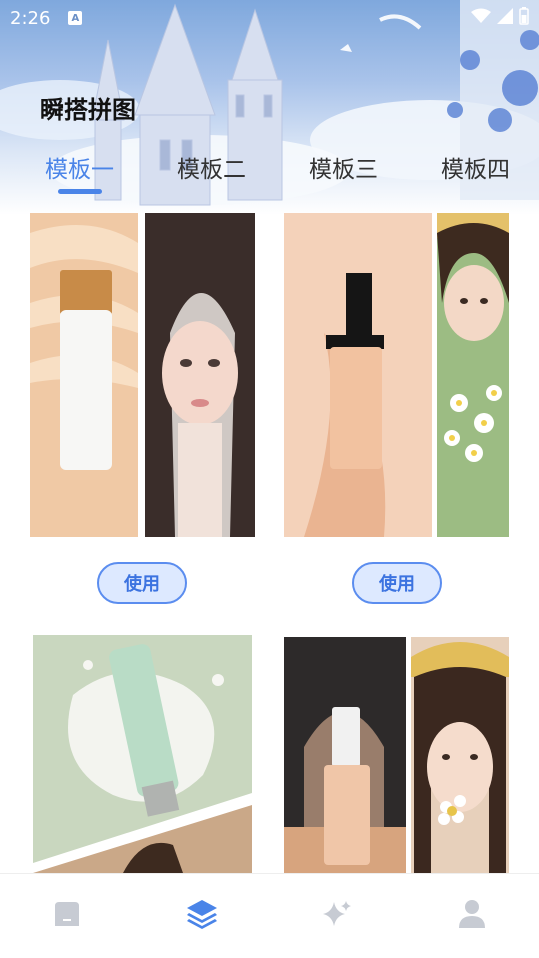  Describe the element at coordinates (524, 18) in the screenshot. I see `battery-icon` at that location.